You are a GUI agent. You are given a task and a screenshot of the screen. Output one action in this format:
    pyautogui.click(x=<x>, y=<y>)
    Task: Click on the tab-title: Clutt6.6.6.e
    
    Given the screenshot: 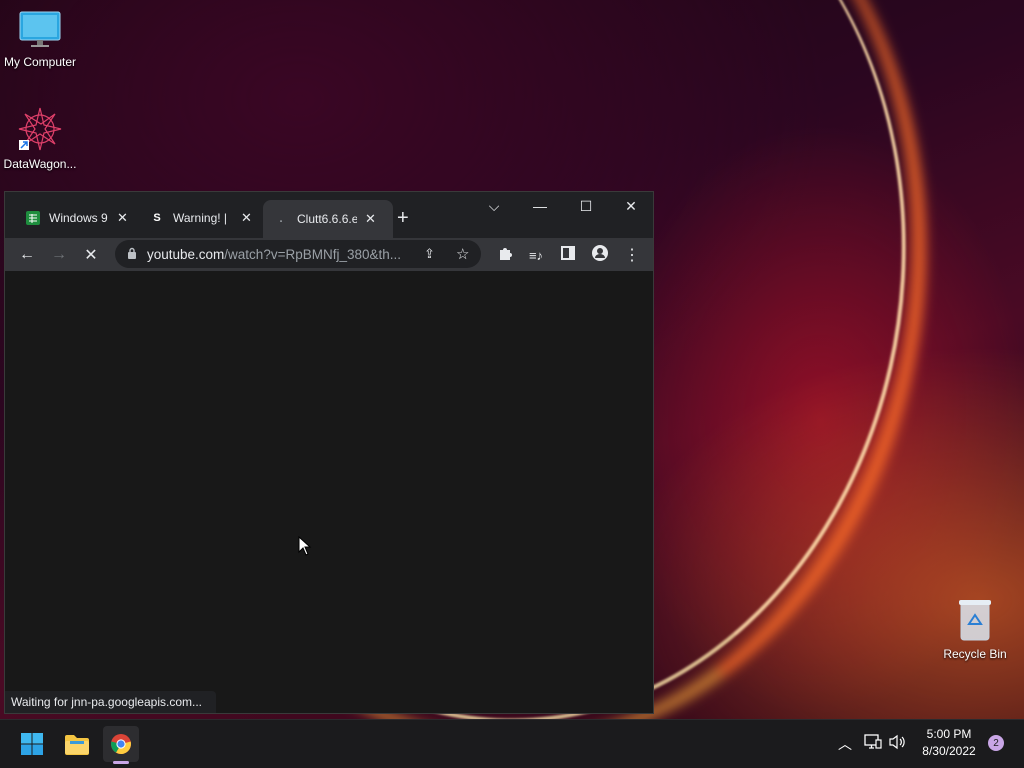 What is the action you would take?
    pyautogui.click(x=327, y=219)
    